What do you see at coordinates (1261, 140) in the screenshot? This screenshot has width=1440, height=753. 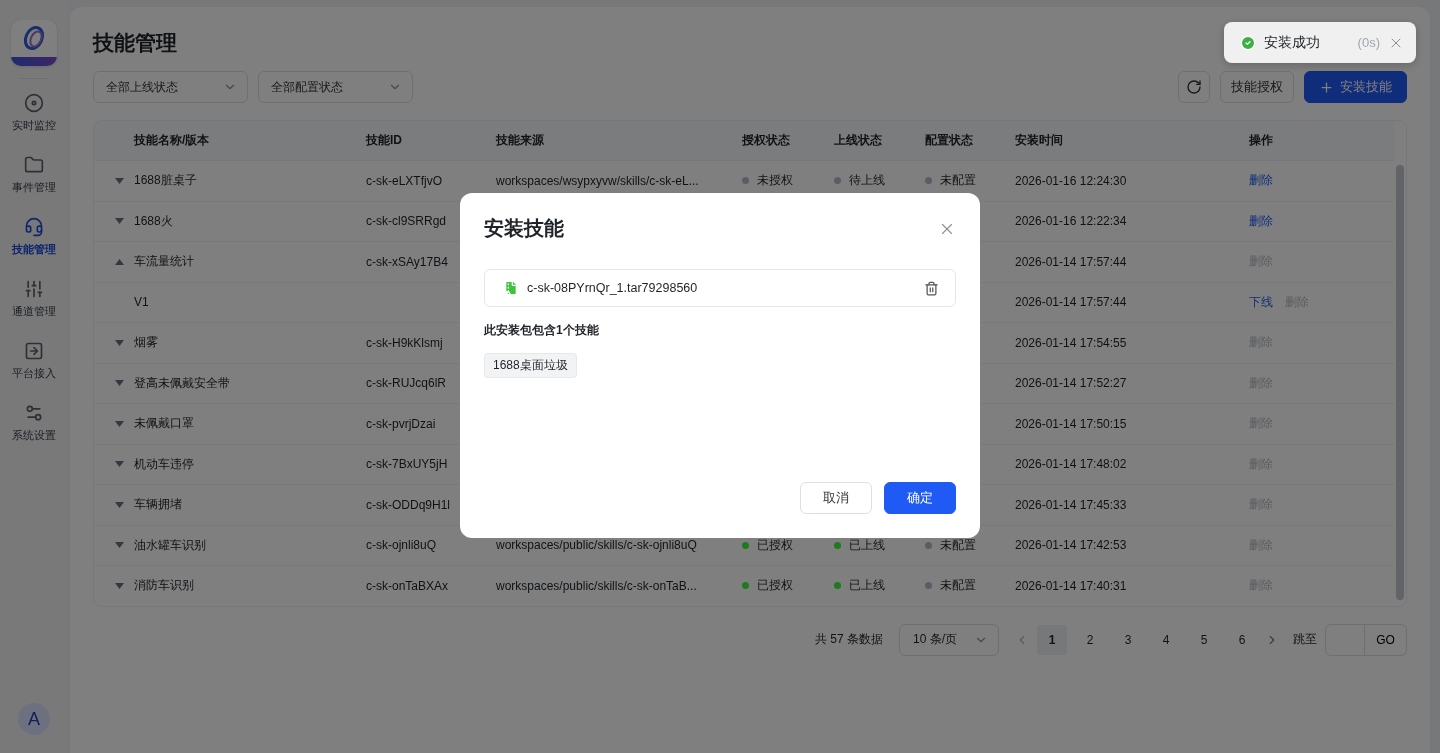 I see `column-header: 操作` at bounding box center [1261, 140].